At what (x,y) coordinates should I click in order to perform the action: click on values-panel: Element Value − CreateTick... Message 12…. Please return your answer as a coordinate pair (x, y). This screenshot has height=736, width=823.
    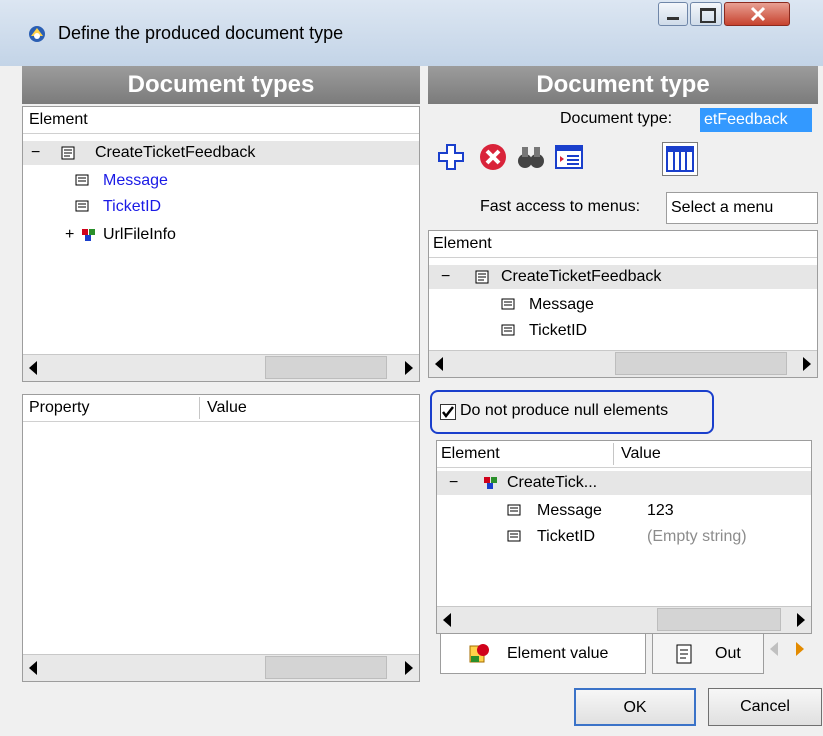
    Looking at the image, I should click on (624, 537).